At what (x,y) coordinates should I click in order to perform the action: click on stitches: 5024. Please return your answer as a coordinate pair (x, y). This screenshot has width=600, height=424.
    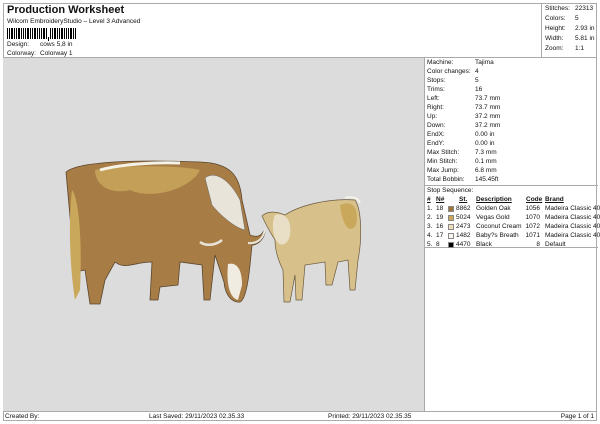
    Looking at the image, I should click on (463, 217).